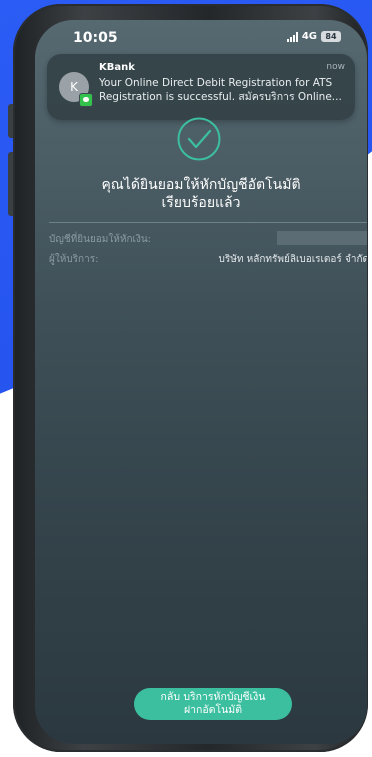  What do you see at coordinates (213, 710) in the screenshot?
I see `cta-line2: ฝากอัตโนมัติ` at bounding box center [213, 710].